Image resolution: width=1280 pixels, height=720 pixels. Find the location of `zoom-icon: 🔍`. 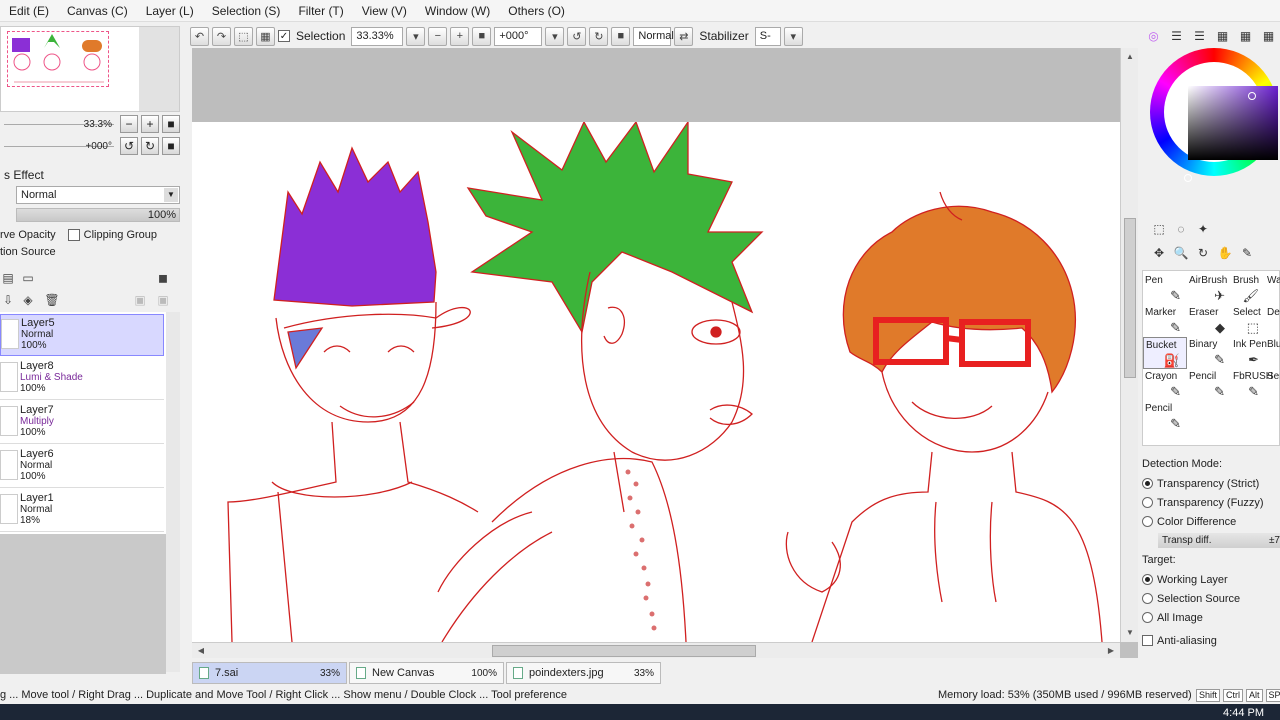

zoom-icon: 🔍 is located at coordinates (1181, 253).